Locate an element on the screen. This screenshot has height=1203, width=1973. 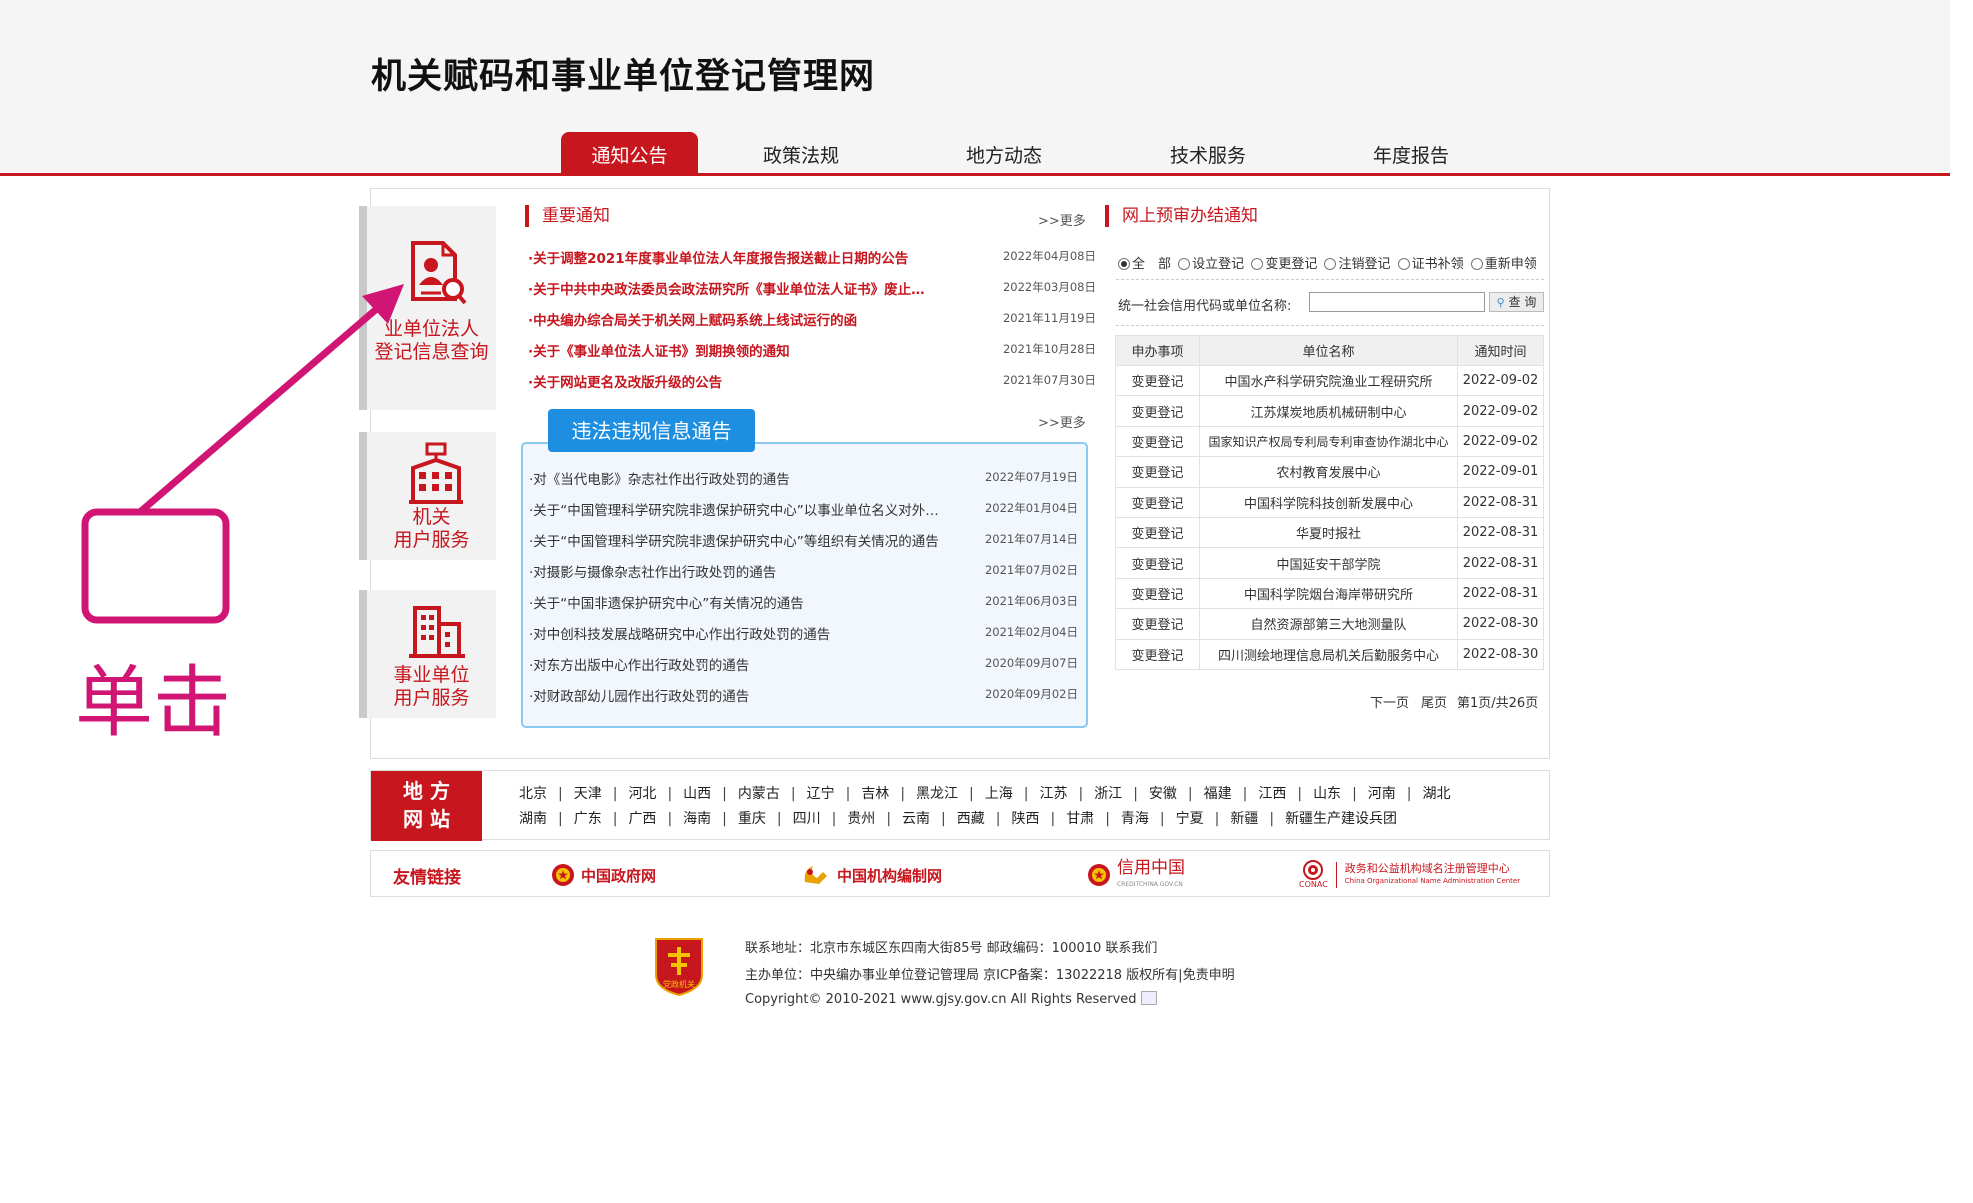
important-notices-more-link: >>更多 is located at coordinates (1062, 219).